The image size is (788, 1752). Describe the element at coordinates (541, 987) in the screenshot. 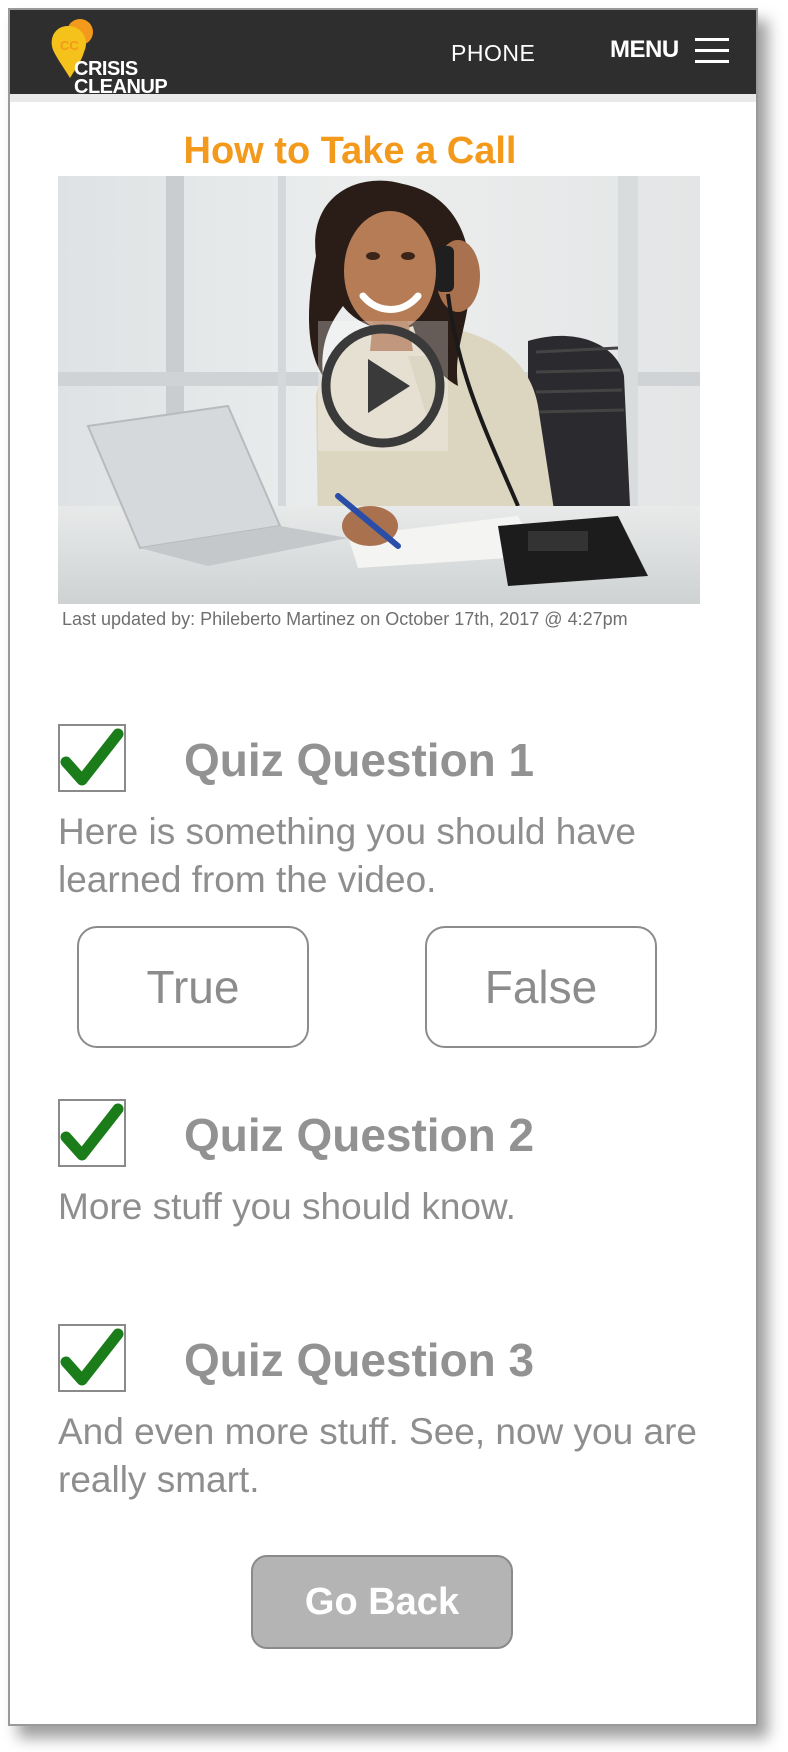

I see `answer-false-button: False` at that location.